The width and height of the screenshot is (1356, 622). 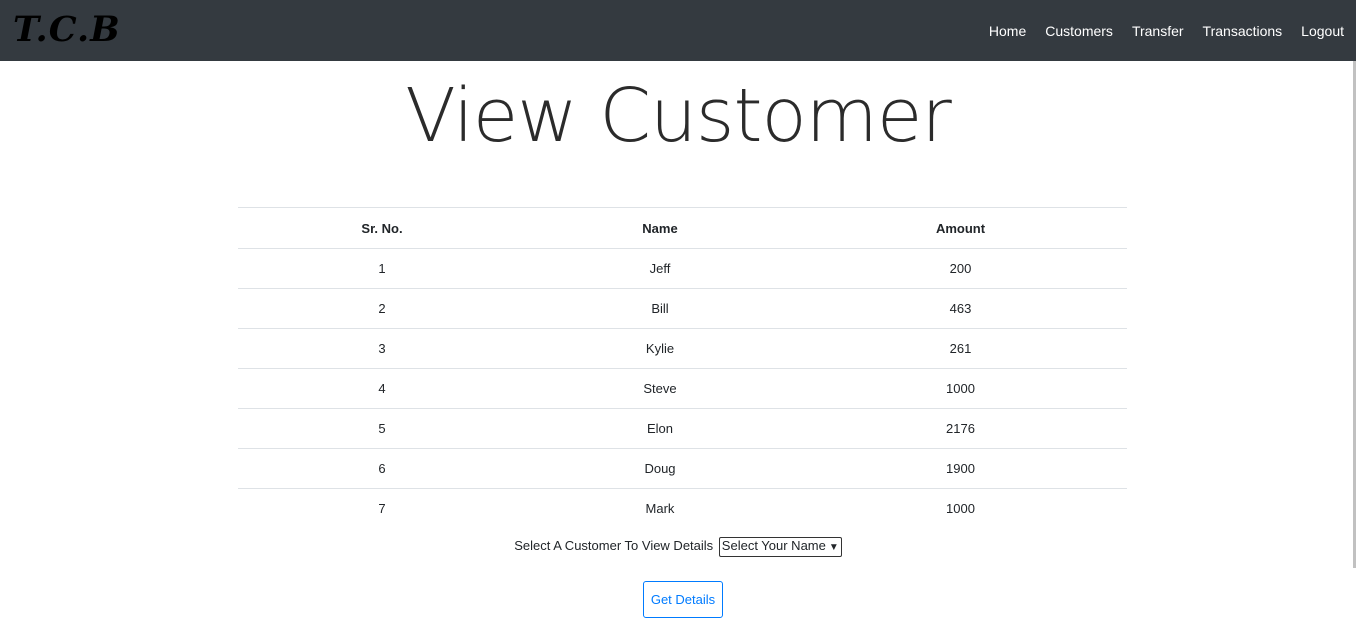 I want to click on nav-link-transactions: Transactions, so click(x=1243, y=31).